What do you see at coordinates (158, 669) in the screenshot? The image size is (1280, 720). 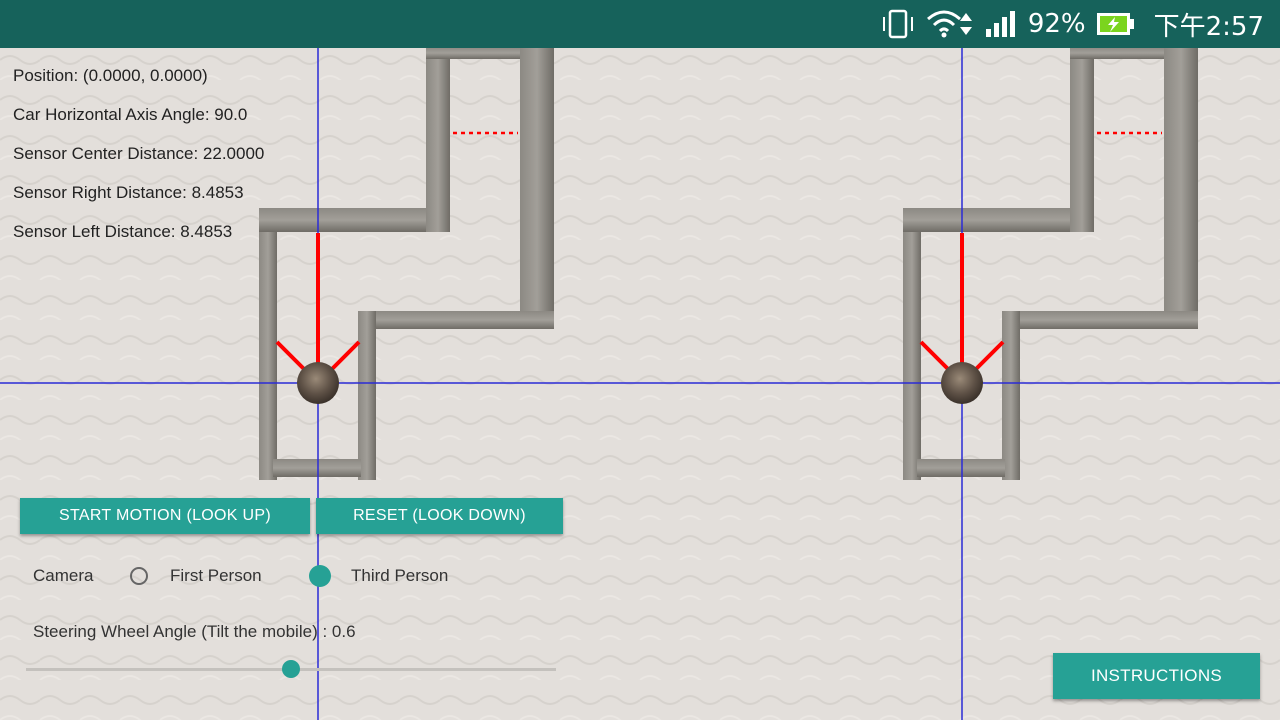 I see `steering-slider-fill` at bounding box center [158, 669].